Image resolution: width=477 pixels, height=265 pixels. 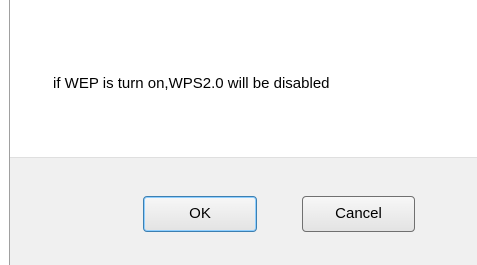 I want to click on ok-button: OK, so click(x=200, y=214).